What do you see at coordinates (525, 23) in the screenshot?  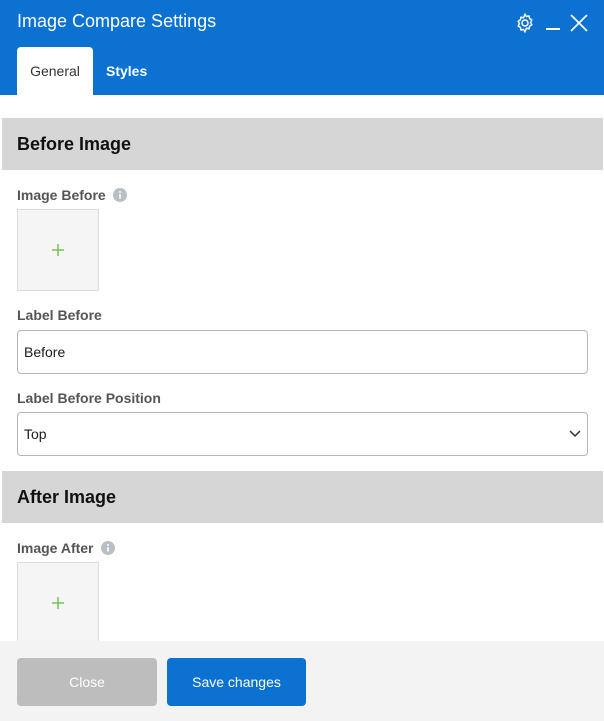 I see `gear-icon` at bounding box center [525, 23].